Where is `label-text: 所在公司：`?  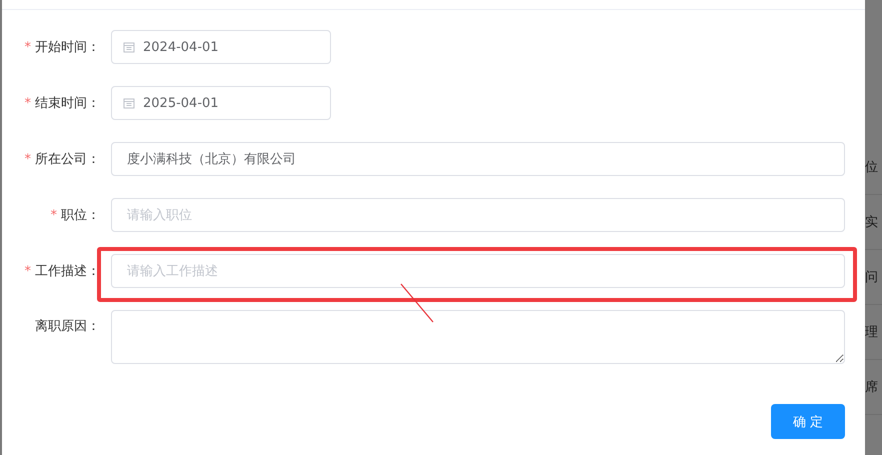 label-text: 所在公司： is located at coordinates (67, 159).